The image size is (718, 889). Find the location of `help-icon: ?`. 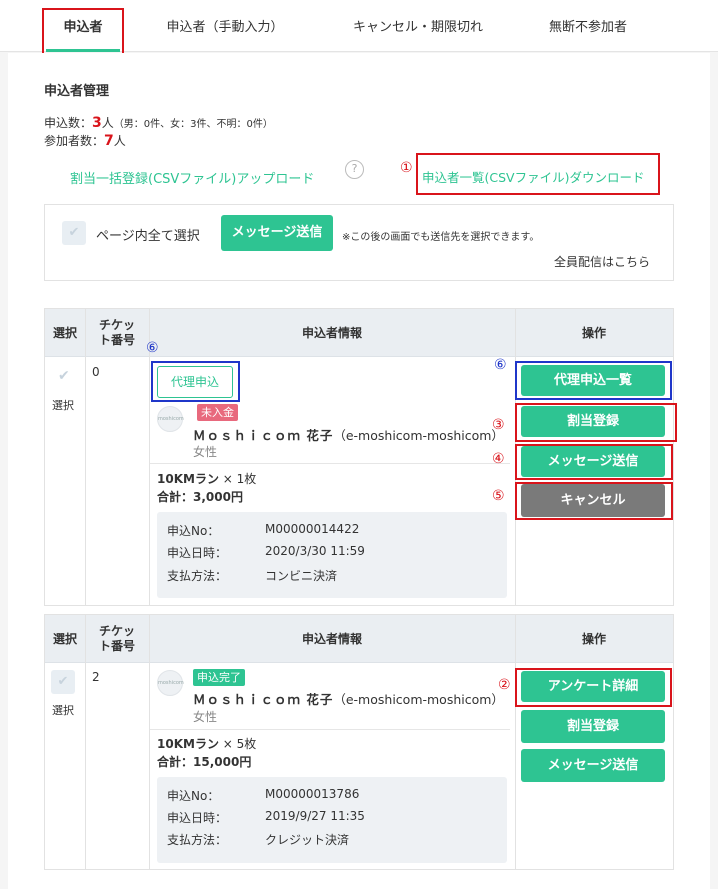

help-icon: ? is located at coordinates (354, 169).